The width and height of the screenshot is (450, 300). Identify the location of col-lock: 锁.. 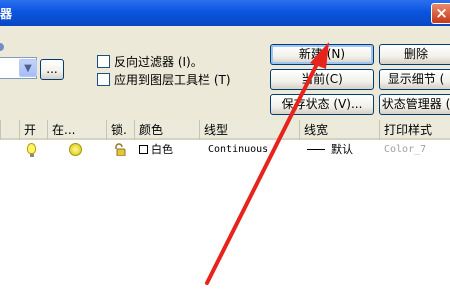
(120, 130).